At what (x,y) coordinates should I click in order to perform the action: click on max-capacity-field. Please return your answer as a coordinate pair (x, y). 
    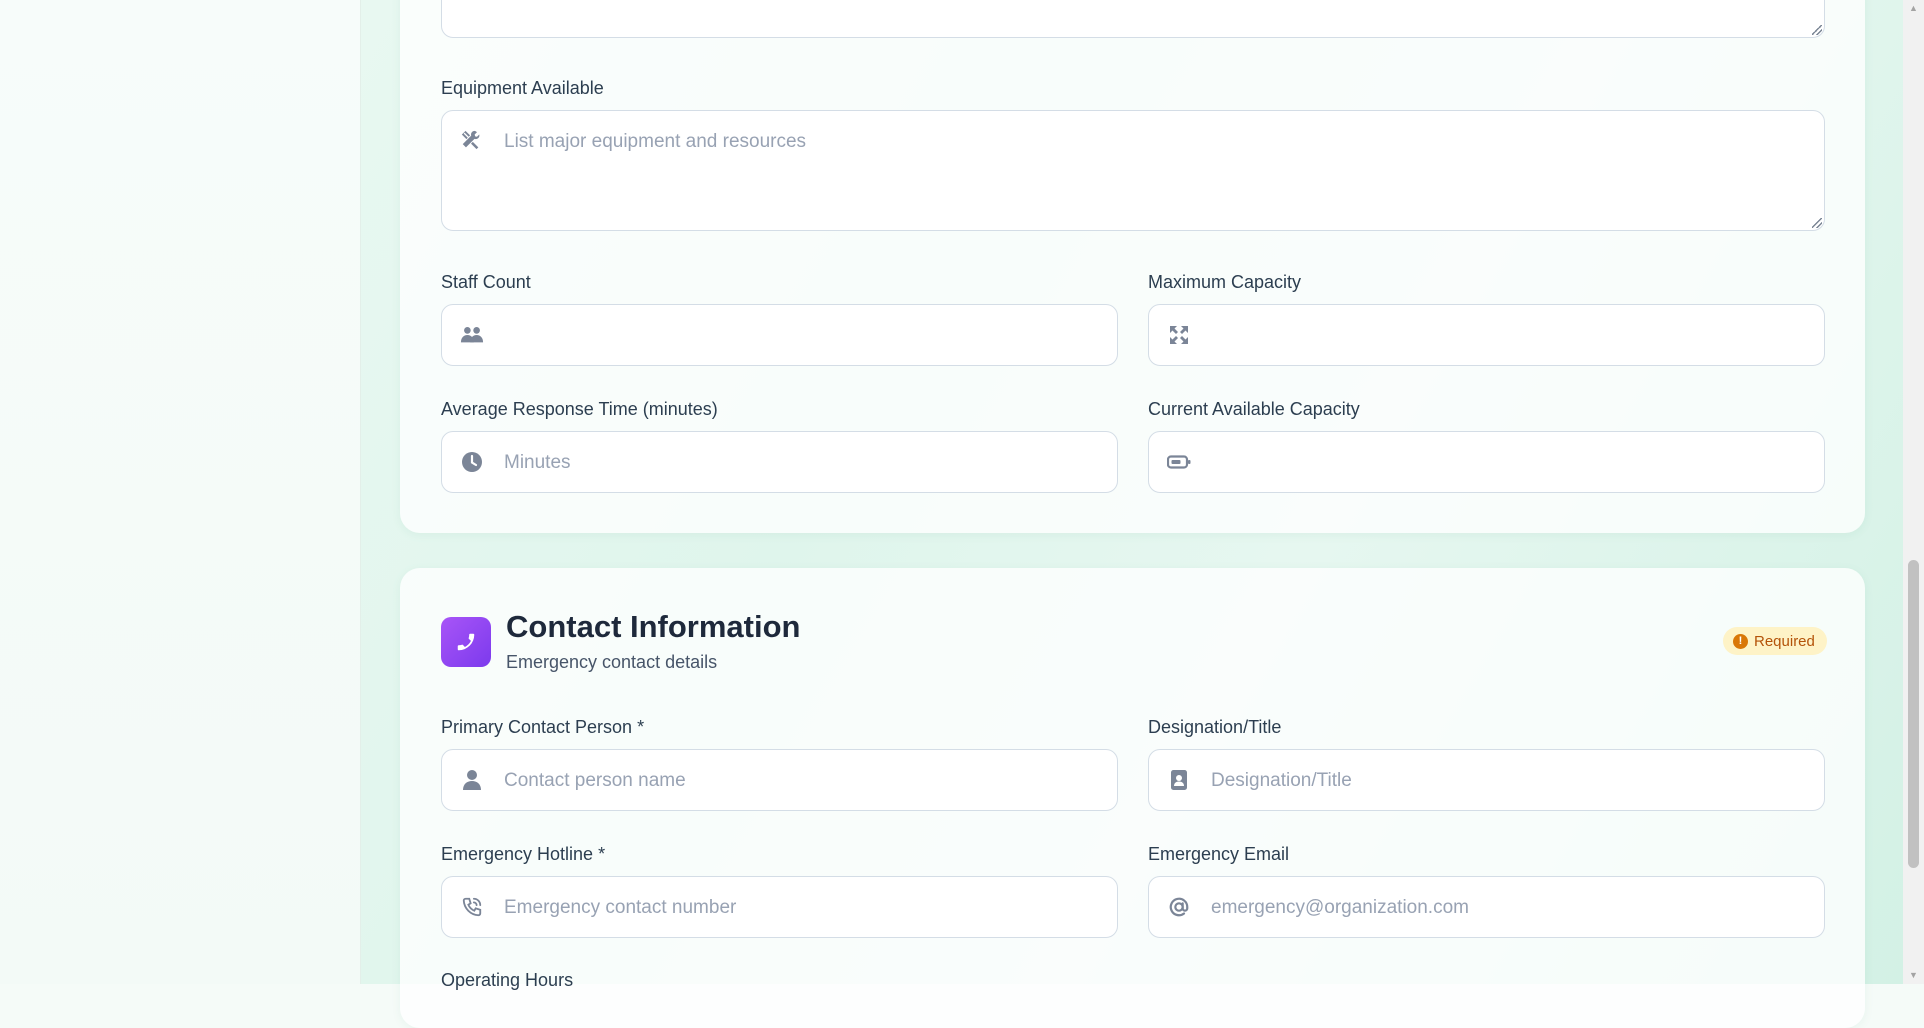
    Looking at the image, I should click on (1486, 335).